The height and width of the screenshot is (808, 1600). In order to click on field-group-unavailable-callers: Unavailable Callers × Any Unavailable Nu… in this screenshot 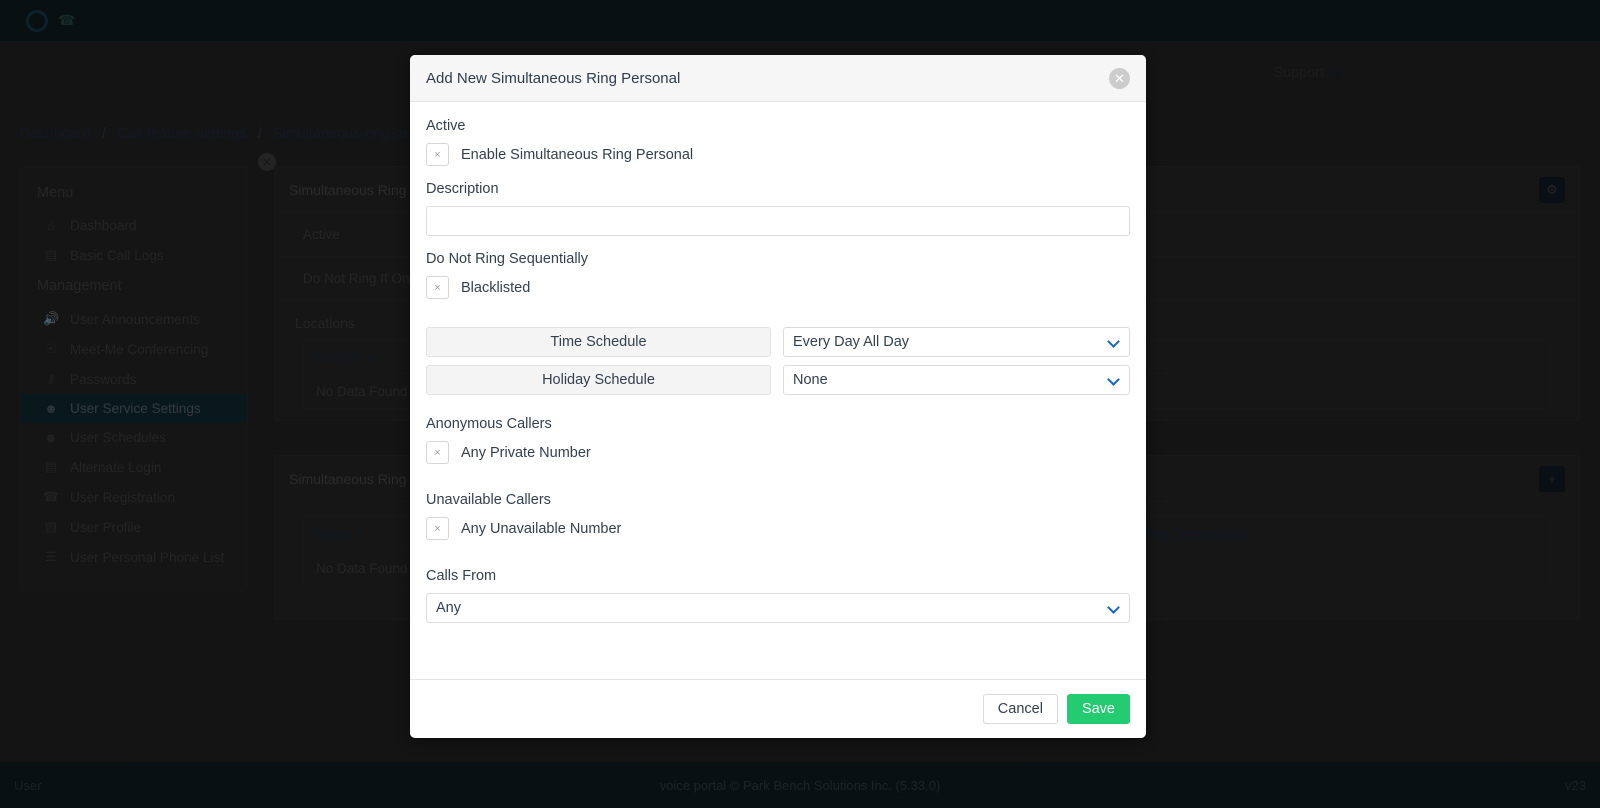, I will do `click(778, 516)`.